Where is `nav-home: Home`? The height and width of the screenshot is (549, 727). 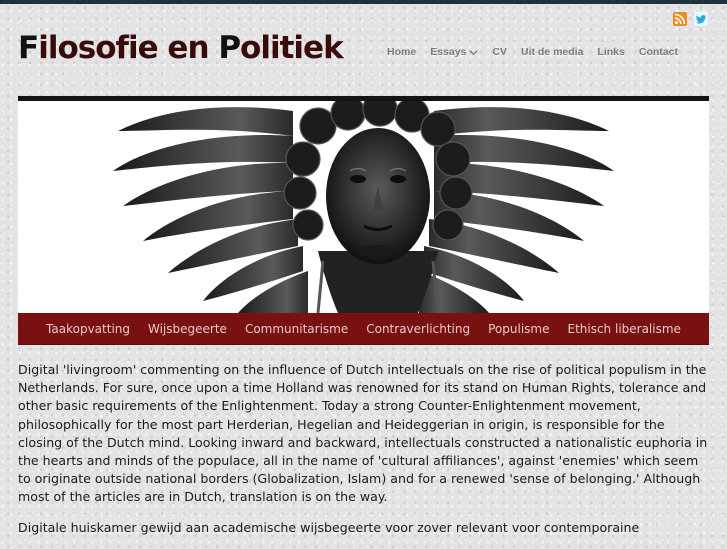
nav-home: Home is located at coordinates (401, 52).